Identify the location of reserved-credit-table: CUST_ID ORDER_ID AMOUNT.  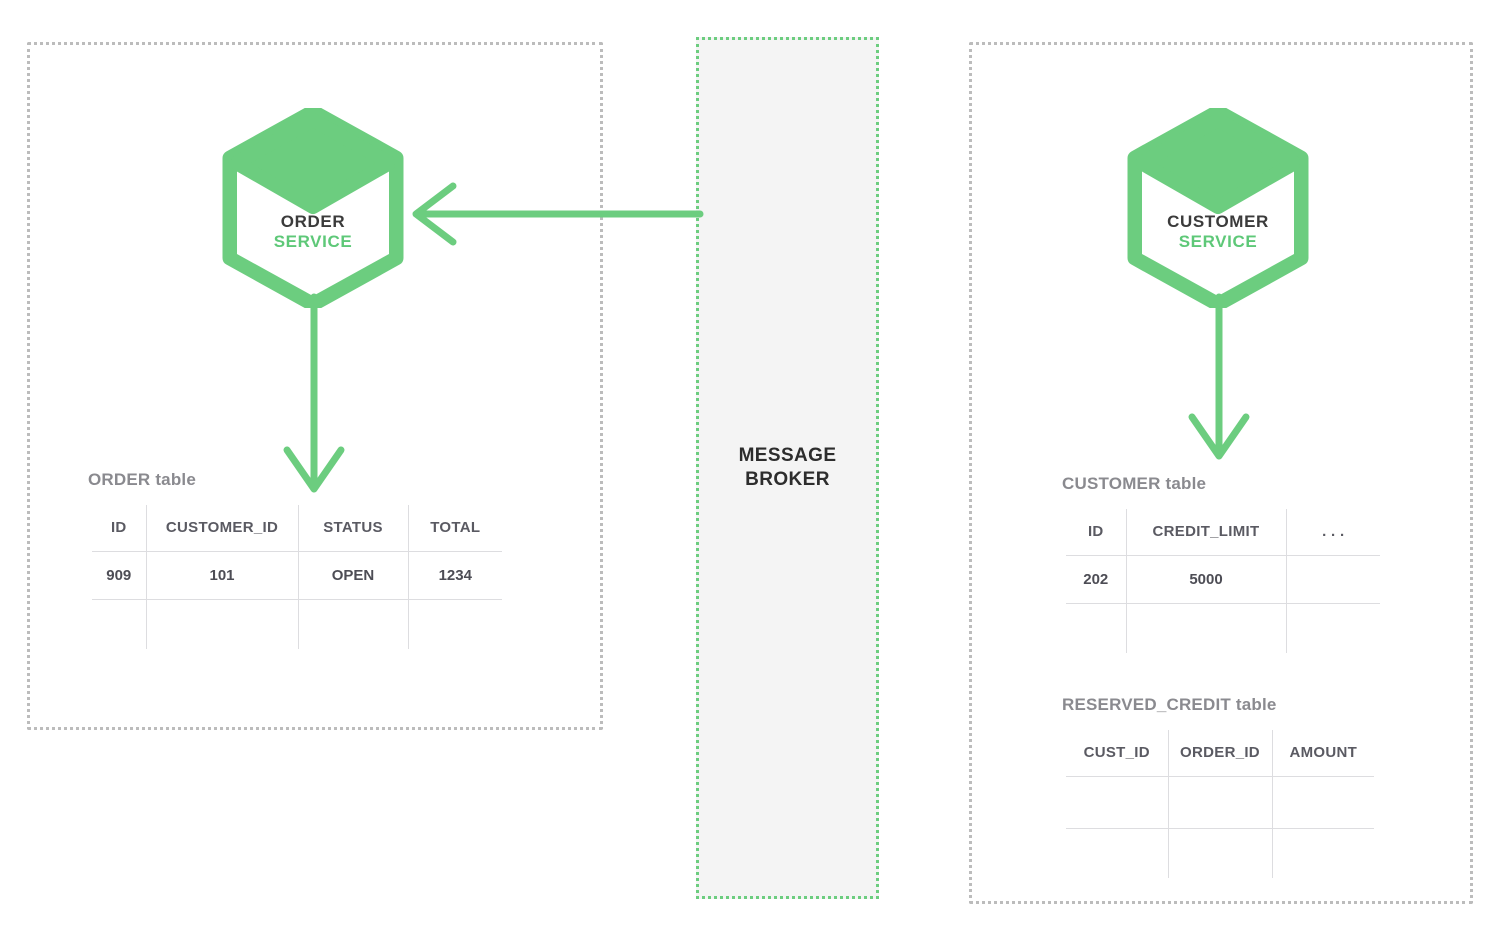
(1220, 804).